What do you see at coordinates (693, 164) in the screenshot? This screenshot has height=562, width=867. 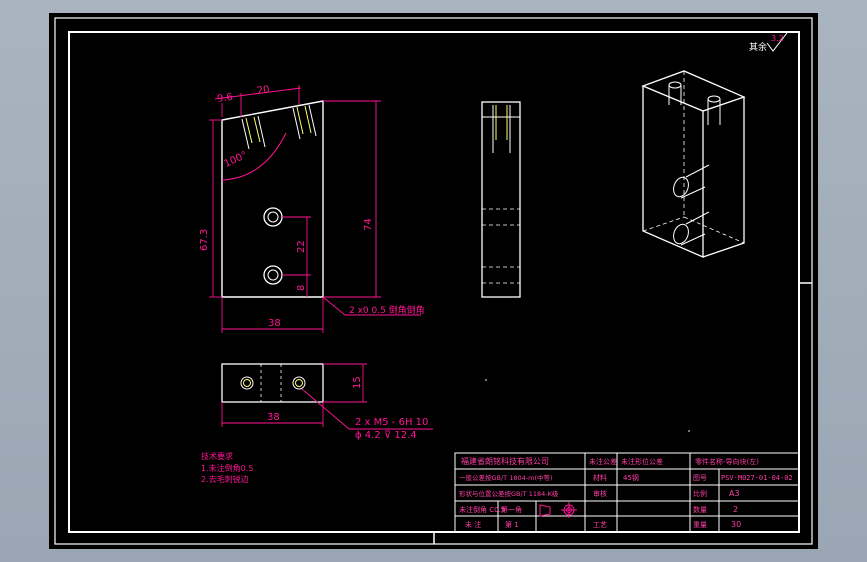 I see `isometric-view` at bounding box center [693, 164].